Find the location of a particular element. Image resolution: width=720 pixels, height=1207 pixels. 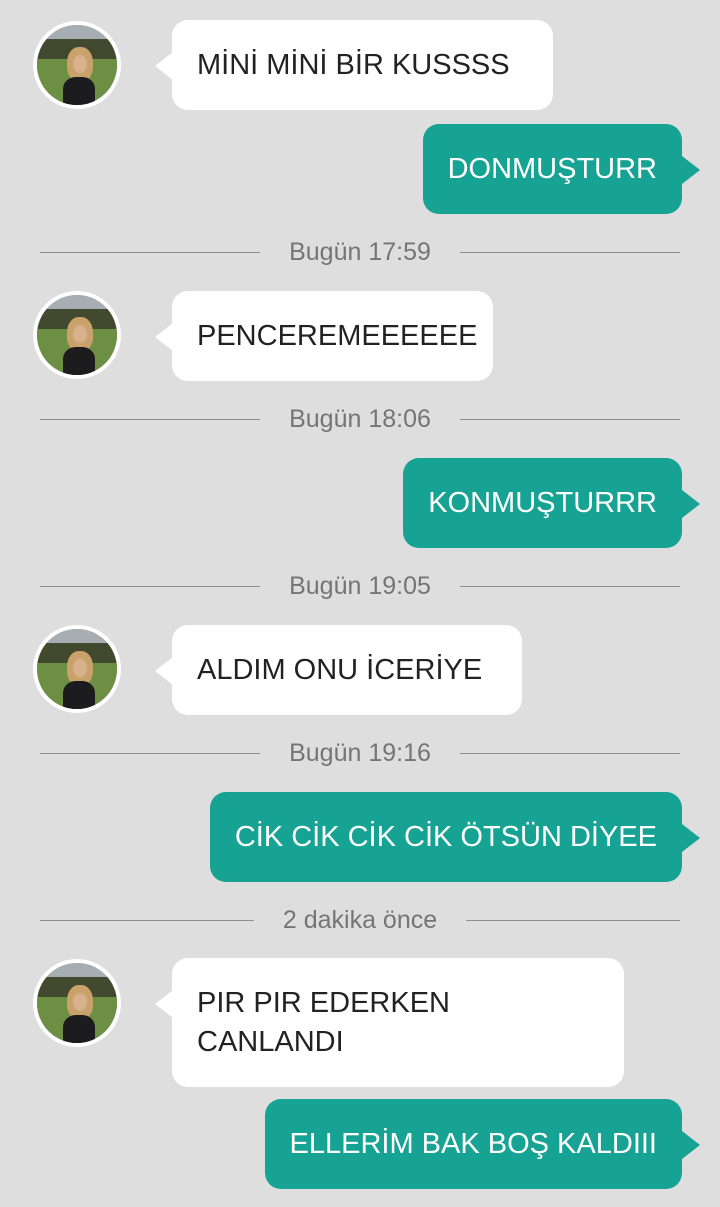

incoming-message-bubble: ALDIM ONU İCERİYE is located at coordinates (338, 670).